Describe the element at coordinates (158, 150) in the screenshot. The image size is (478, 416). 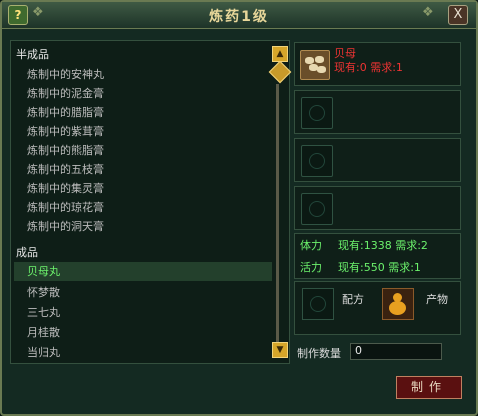
I see `list-item: 炼制中的熊脂膏` at that location.